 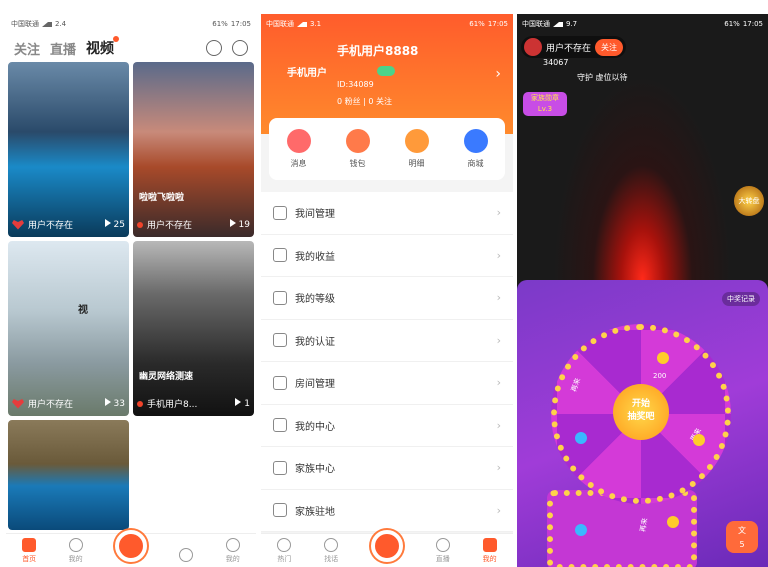 I want to click on quick-messages: 消息, so click(x=298, y=149).